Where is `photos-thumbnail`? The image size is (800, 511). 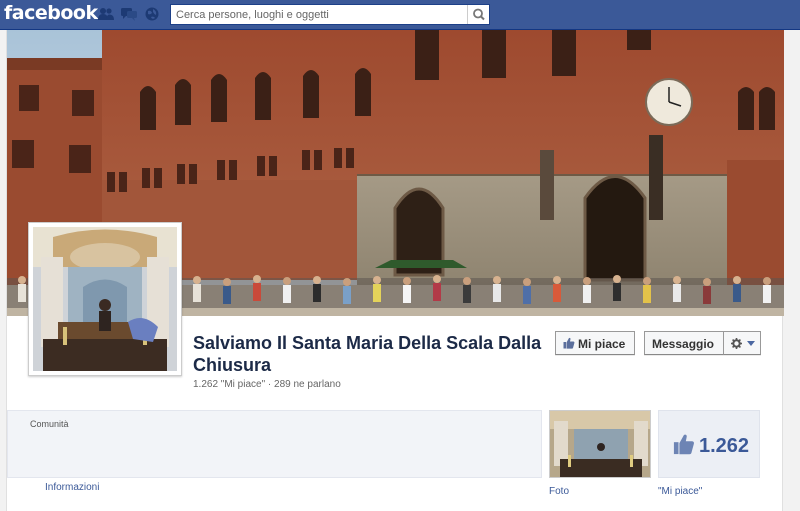 photos-thumbnail is located at coordinates (600, 444).